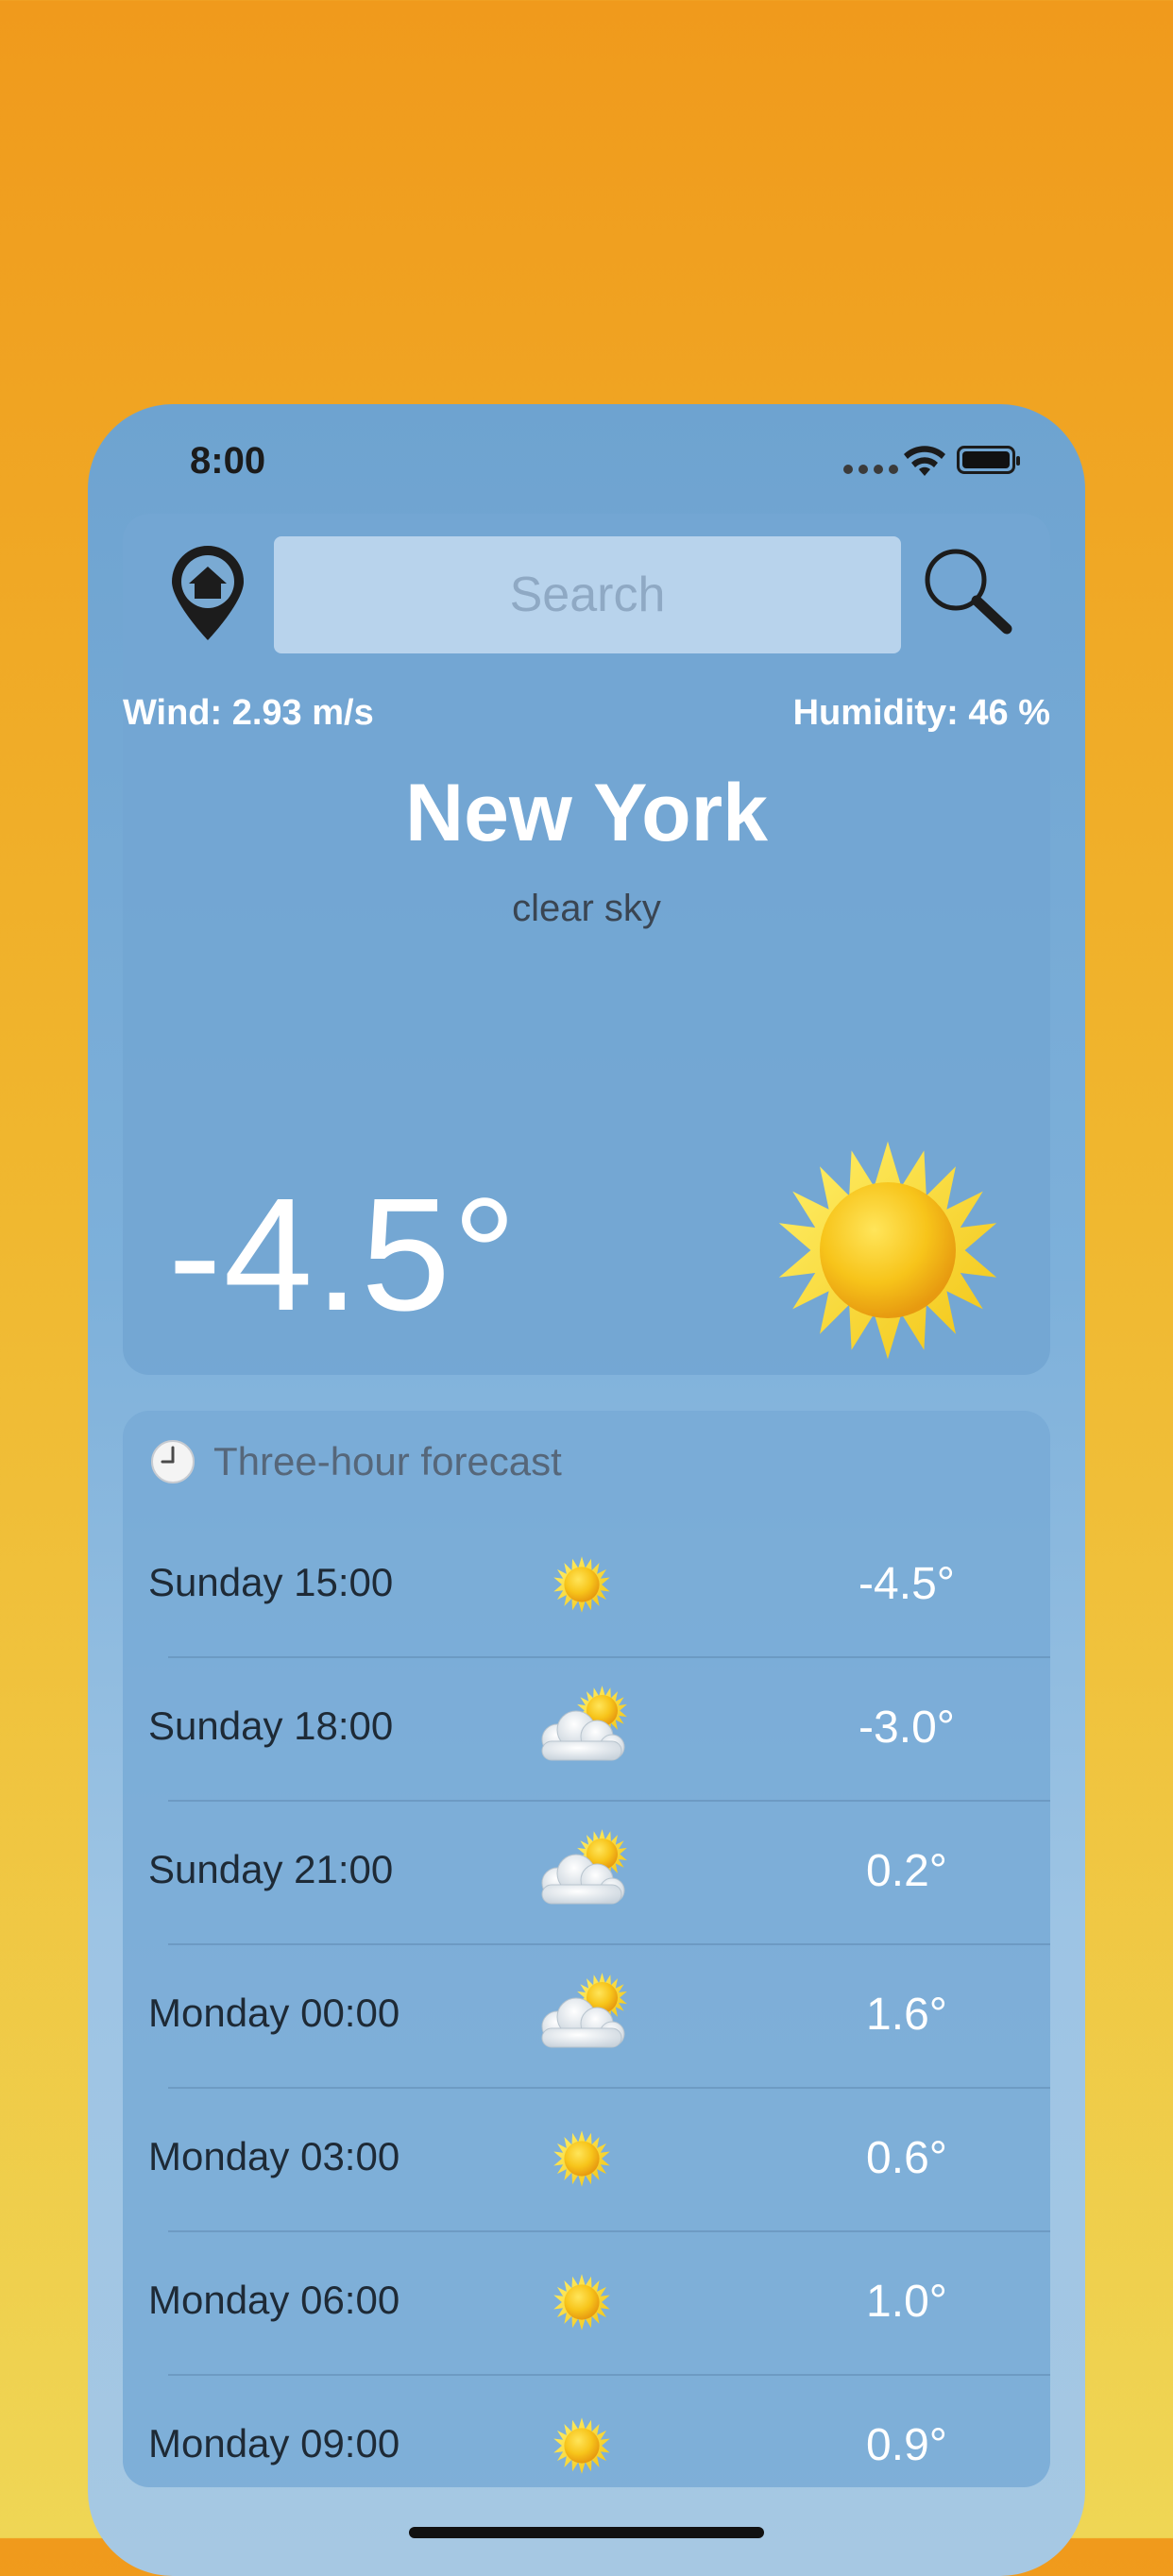  I want to click on forecast-row: Sunday 18:00 -3.0°, so click(586, 1730).